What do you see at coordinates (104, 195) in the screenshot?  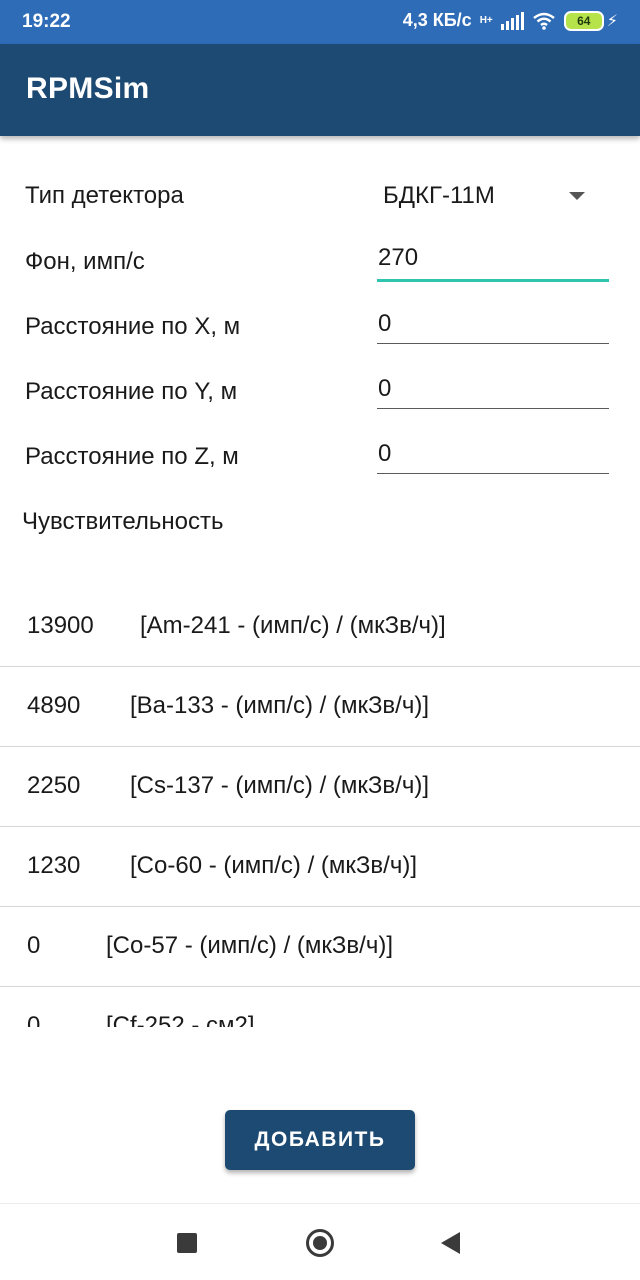 I see `detector-type-label: Тип детектора` at bounding box center [104, 195].